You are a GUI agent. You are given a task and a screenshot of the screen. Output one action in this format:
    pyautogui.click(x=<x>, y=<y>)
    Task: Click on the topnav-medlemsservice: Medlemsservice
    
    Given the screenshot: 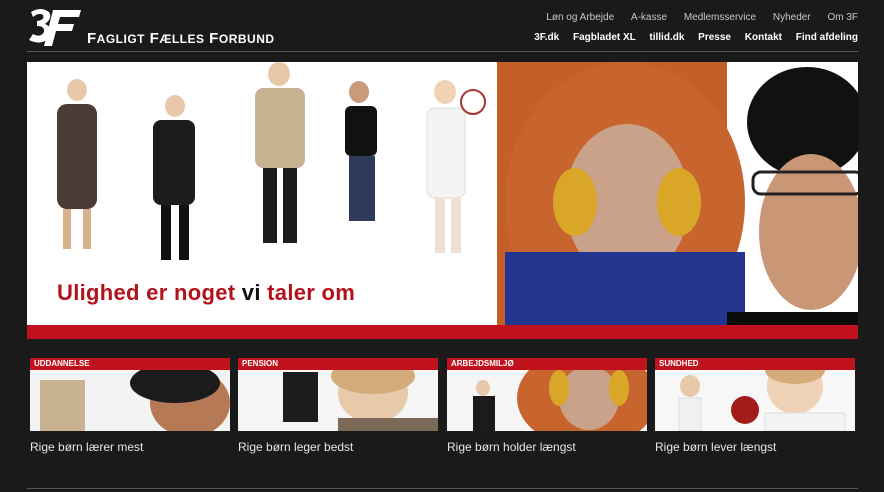 What is the action you would take?
    pyautogui.click(x=720, y=17)
    